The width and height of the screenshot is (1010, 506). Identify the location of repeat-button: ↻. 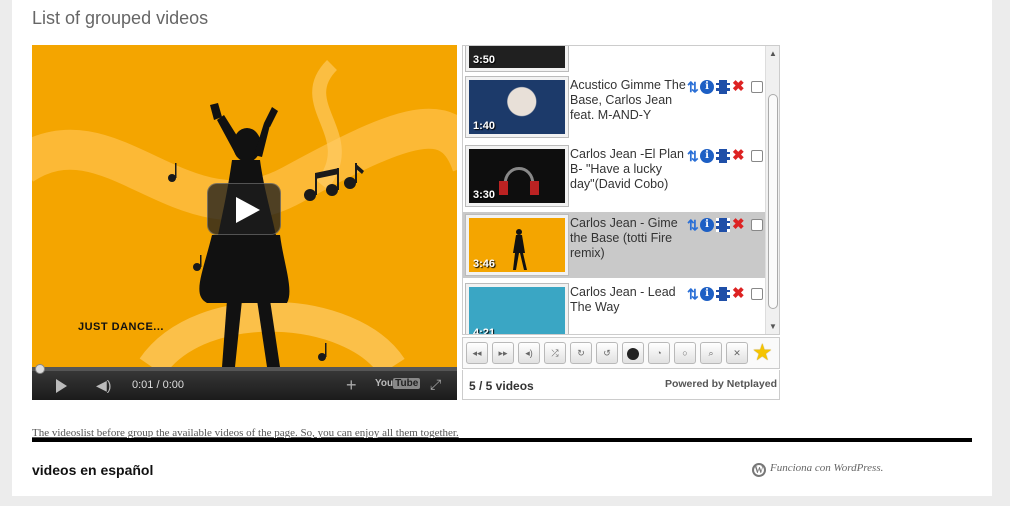
(581, 353).